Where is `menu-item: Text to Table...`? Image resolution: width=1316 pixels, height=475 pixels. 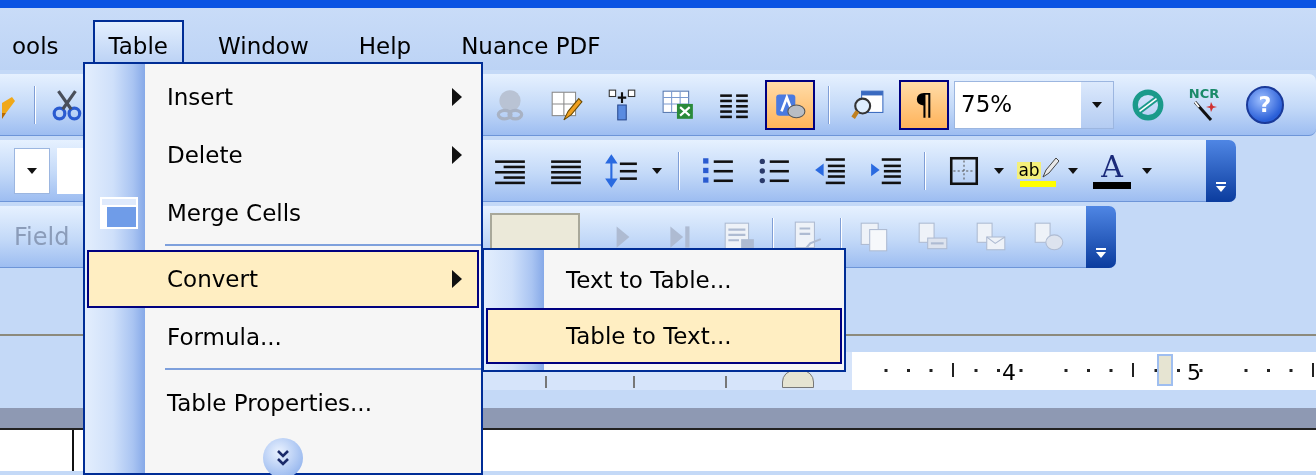 menu-item: Text to Table... is located at coordinates (664, 280).